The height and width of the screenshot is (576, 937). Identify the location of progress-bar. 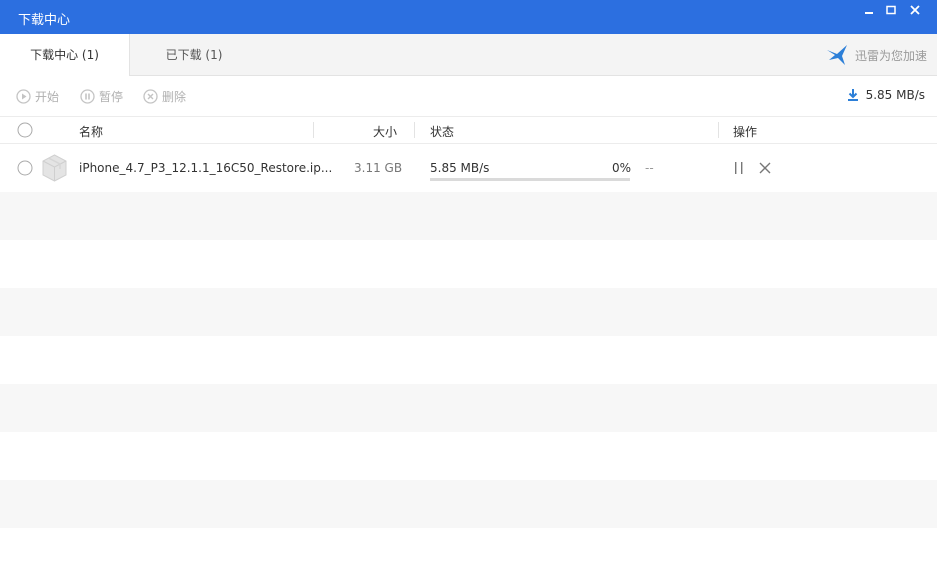
(530, 179).